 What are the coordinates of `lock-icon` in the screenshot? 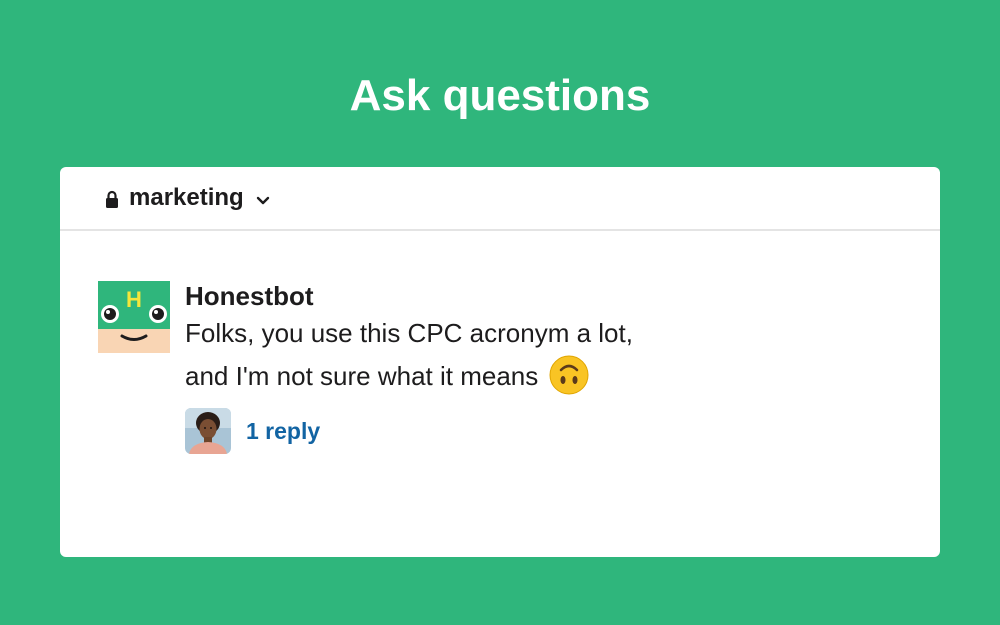 It's located at (112, 199).